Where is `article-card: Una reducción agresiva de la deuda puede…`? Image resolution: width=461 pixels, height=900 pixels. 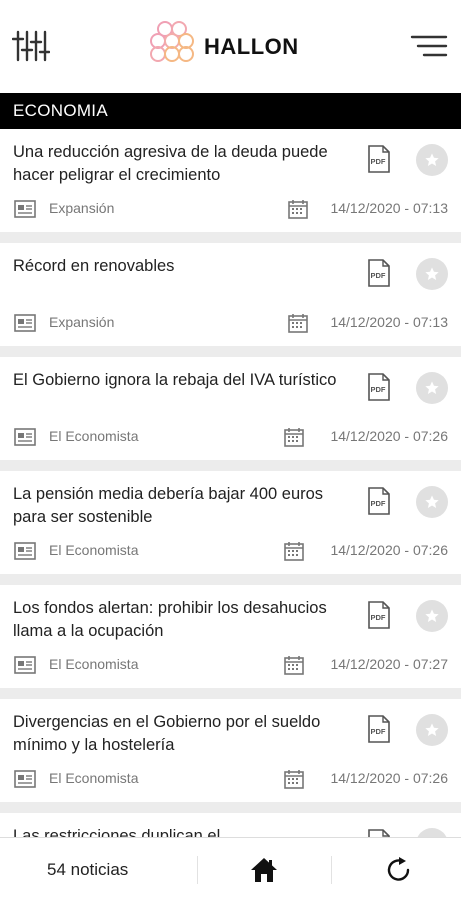
article-card: Una reducción agresiva de la deuda puede… is located at coordinates (230, 180).